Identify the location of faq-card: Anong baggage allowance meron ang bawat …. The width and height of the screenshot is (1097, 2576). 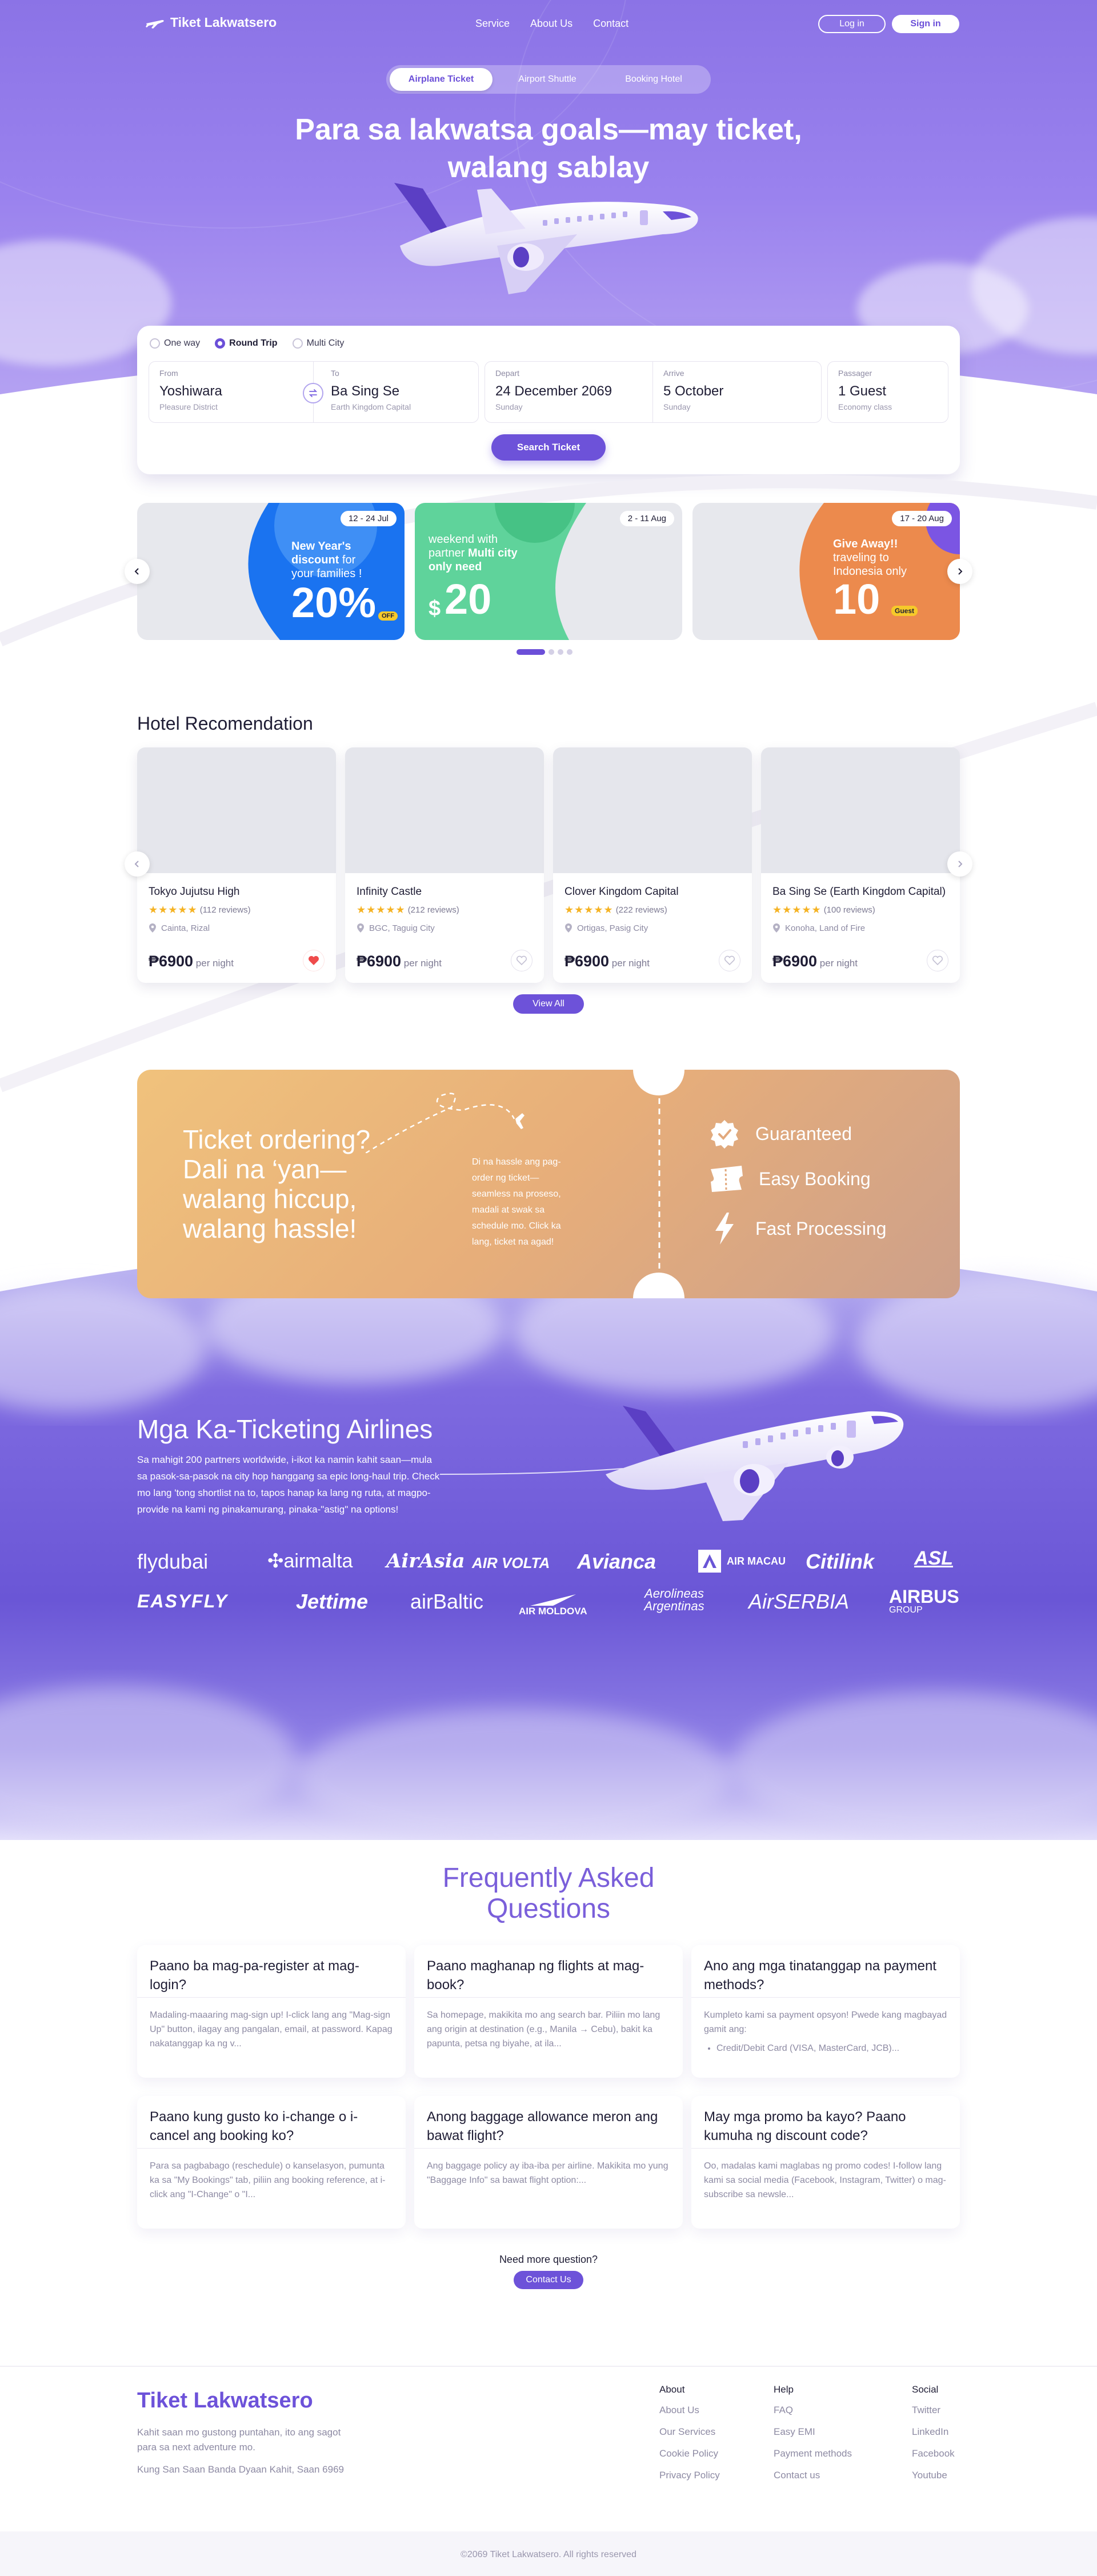
(548, 2162).